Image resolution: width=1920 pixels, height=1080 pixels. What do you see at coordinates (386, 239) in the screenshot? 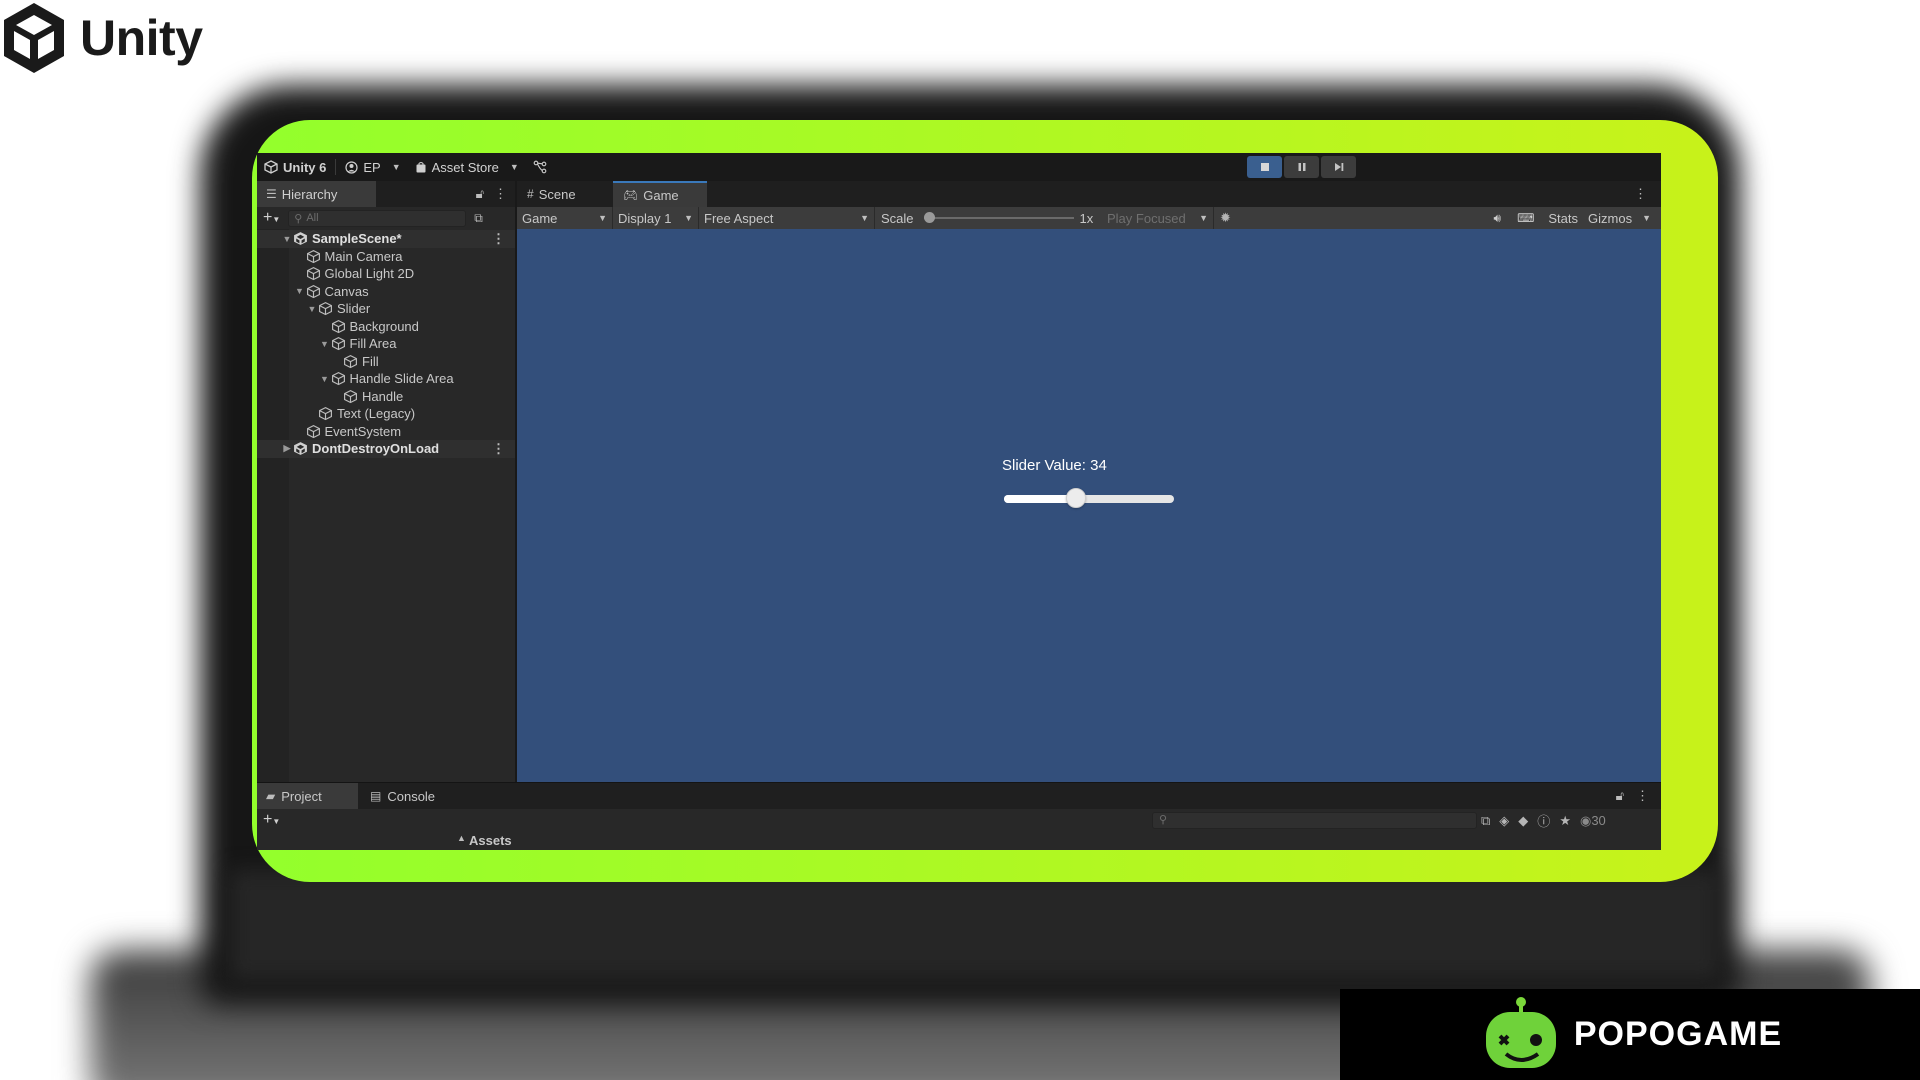
I see `hierarchy-scene-row: ▼ SampleScene* ⋮` at bounding box center [386, 239].